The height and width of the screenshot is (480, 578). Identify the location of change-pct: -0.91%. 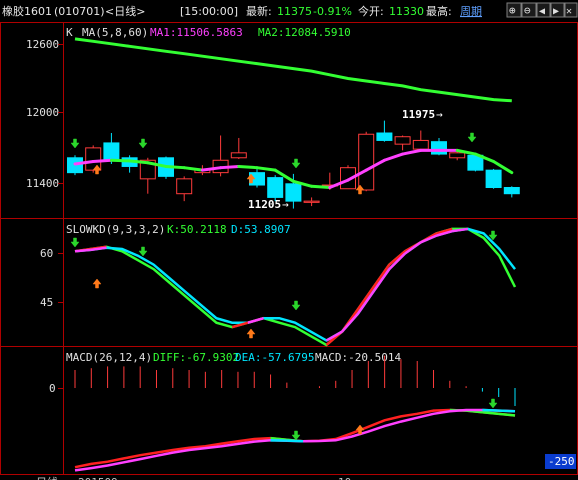
(332, 11).